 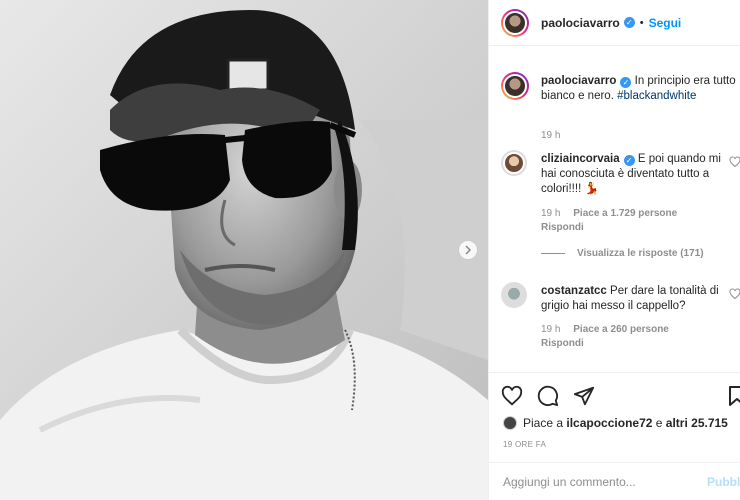 I want to click on caption-meta: 19 h, so click(x=555, y=135).